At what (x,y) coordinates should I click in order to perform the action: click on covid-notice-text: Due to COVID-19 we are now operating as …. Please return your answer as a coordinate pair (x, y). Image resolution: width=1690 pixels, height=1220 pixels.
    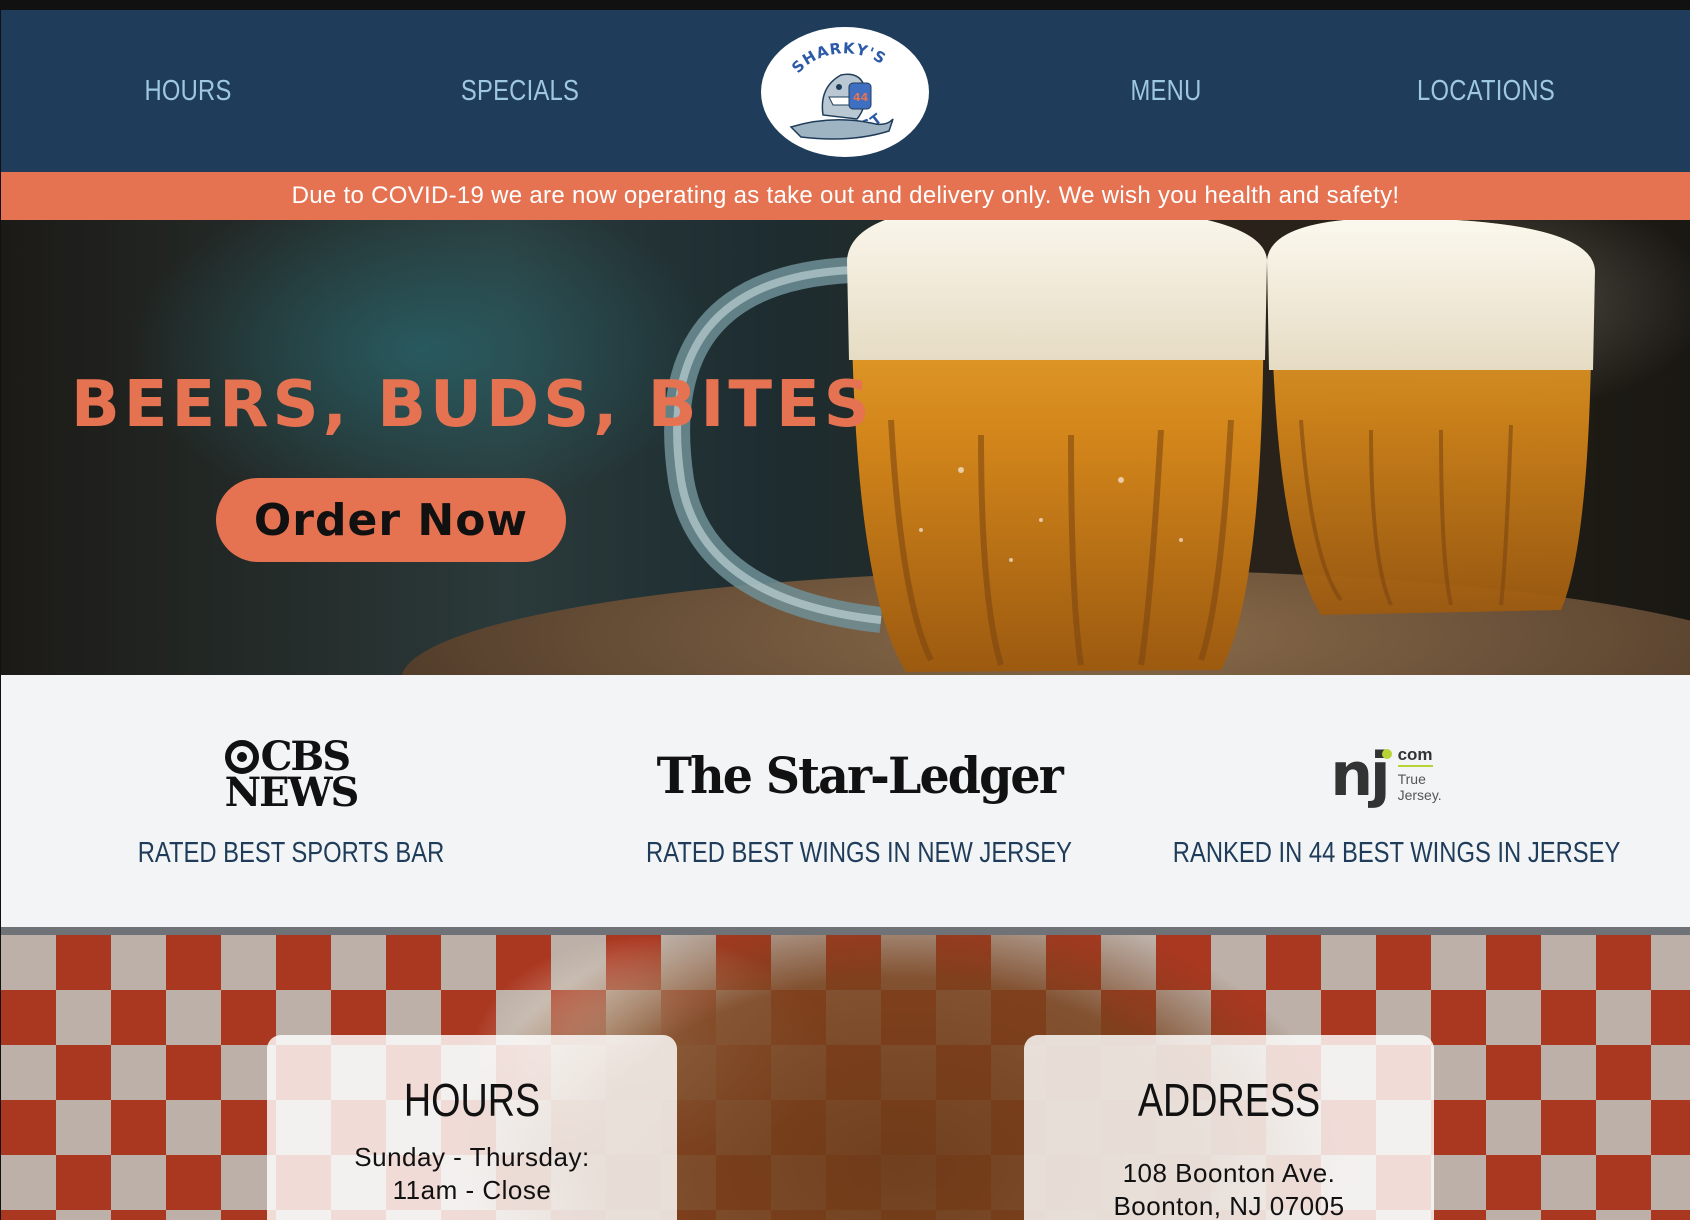
    Looking at the image, I should click on (845, 195).